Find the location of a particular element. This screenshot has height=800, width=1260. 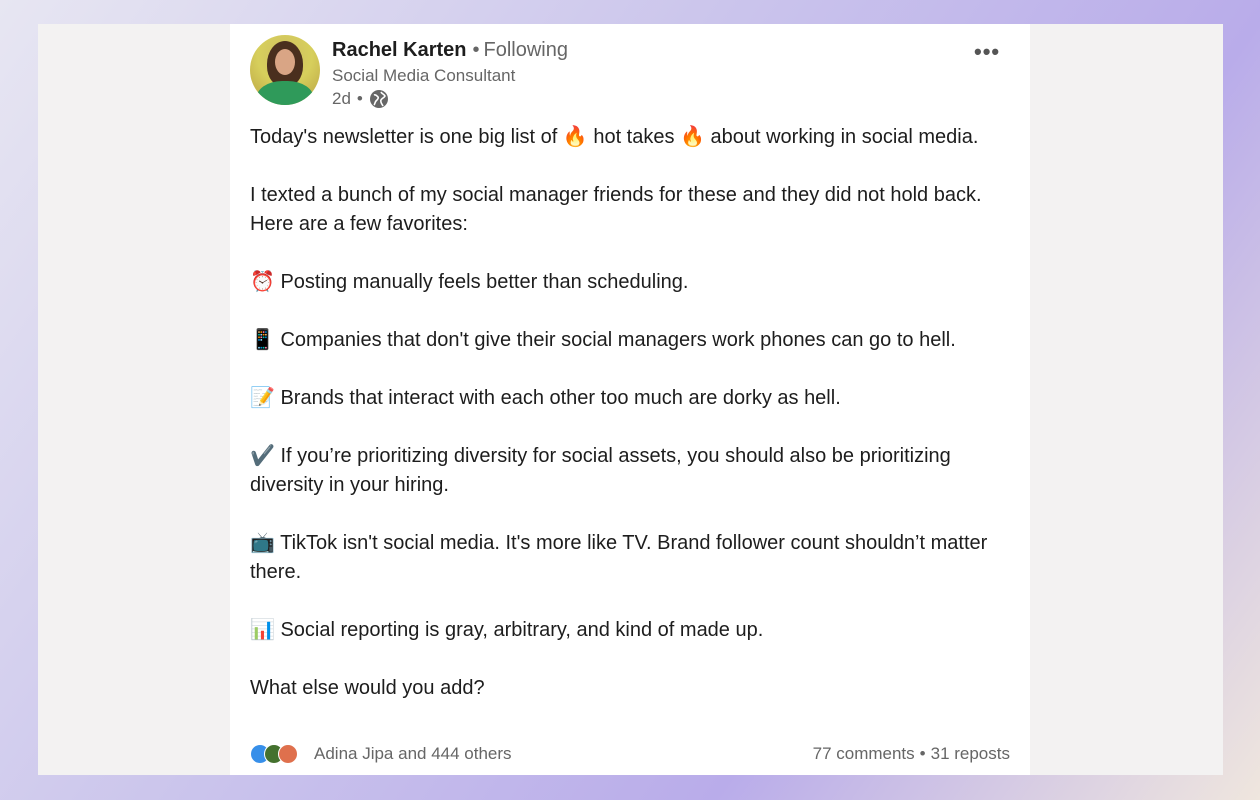

author-headline: Social Media Consultant is located at coordinates (424, 75).